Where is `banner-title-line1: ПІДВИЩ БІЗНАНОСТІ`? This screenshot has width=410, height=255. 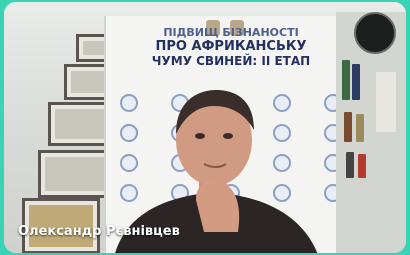 banner-title-line1: ПІДВИЩ БІЗНАНОСТІ is located at coordinates (231, 32).